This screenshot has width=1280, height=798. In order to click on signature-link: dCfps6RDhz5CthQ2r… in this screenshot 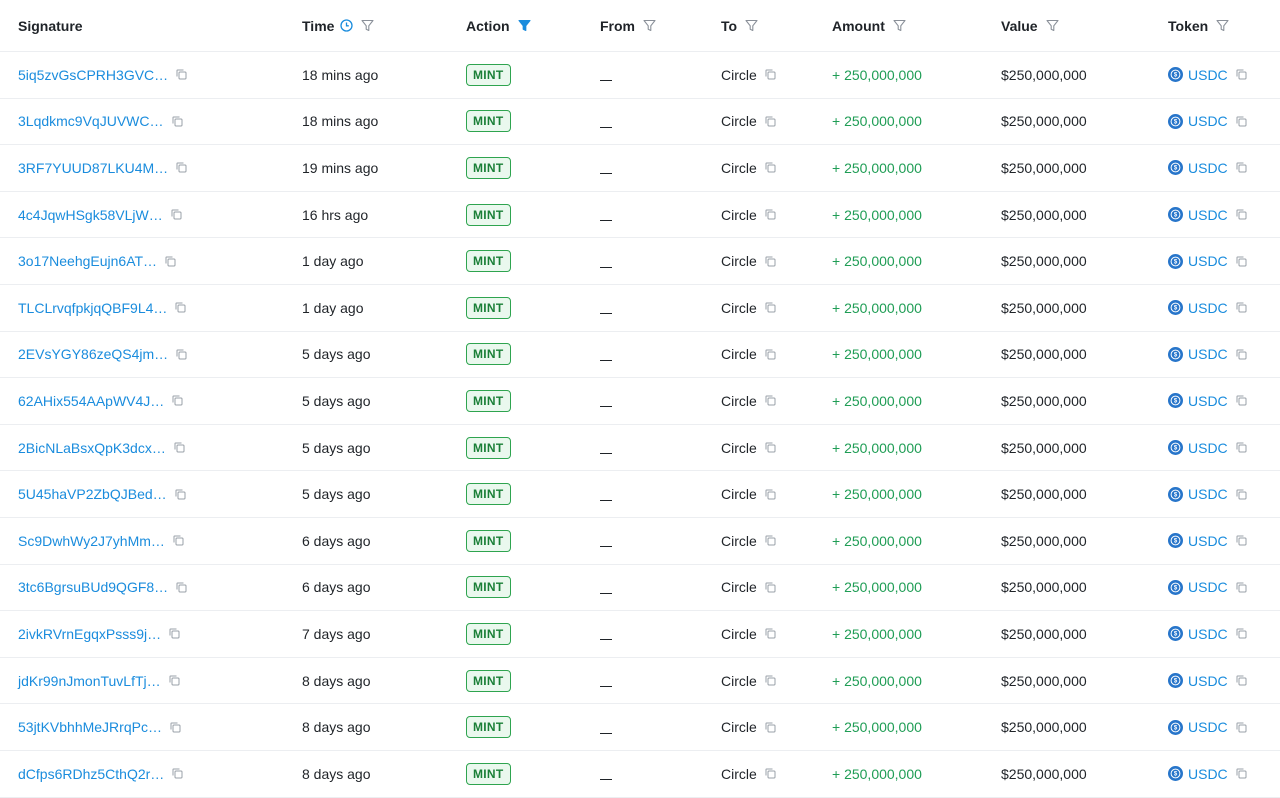, I will do `click(91, 774)`.